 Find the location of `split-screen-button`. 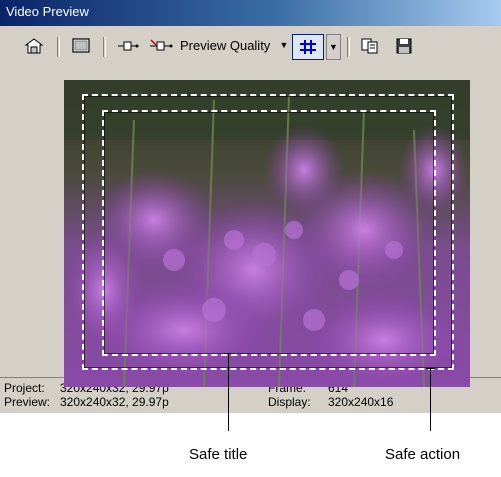

split-screen-button is located at coordinates (161, 46).